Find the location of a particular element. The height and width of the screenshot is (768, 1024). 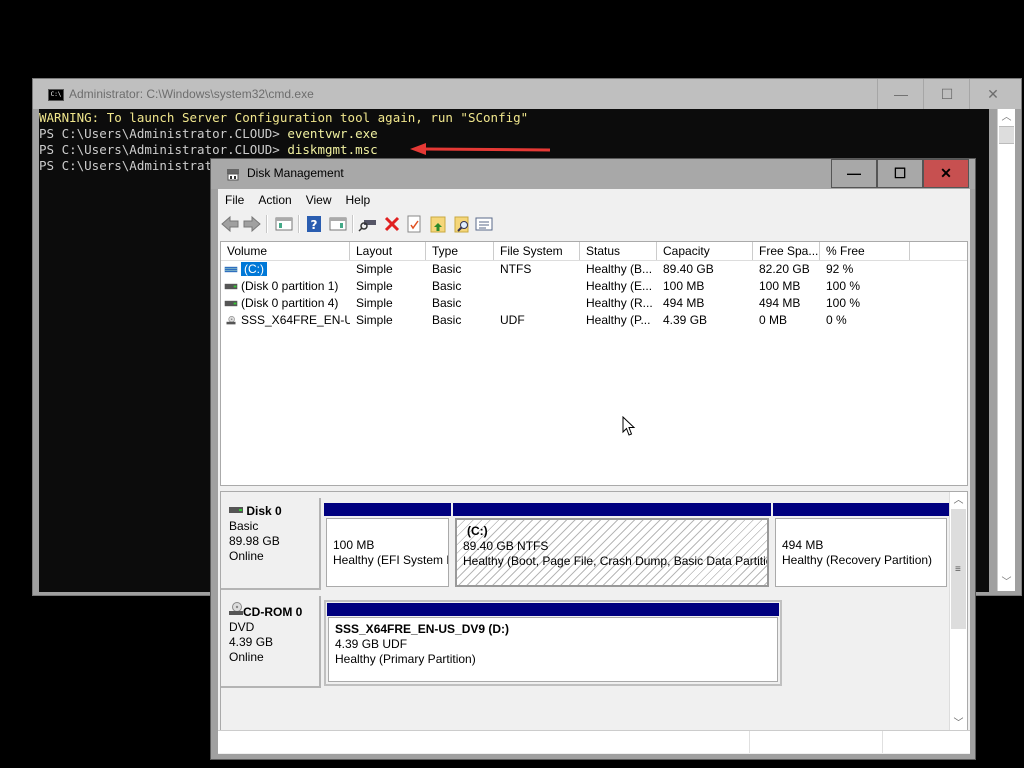

partition-body: 494 MB Healthy (Recovery Partition) is located at coordinates (861, 552).